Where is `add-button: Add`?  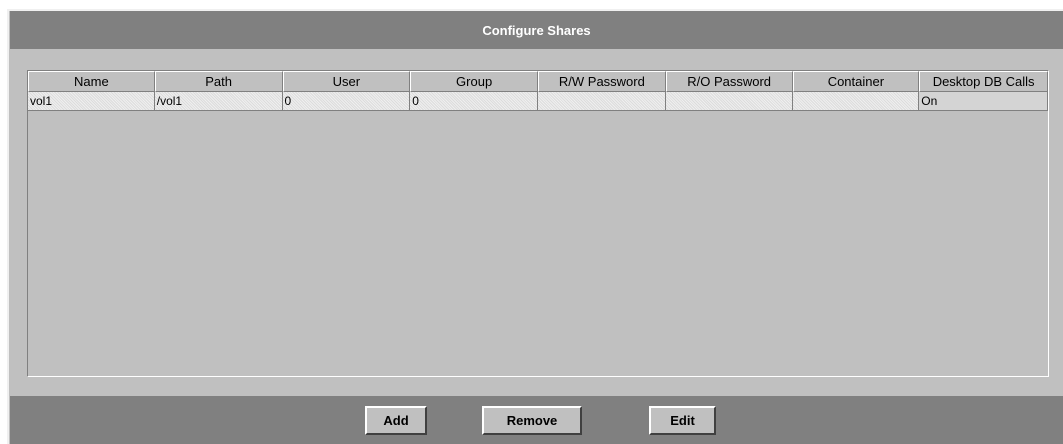
add-button: Add is located at coordinates (396, 420).